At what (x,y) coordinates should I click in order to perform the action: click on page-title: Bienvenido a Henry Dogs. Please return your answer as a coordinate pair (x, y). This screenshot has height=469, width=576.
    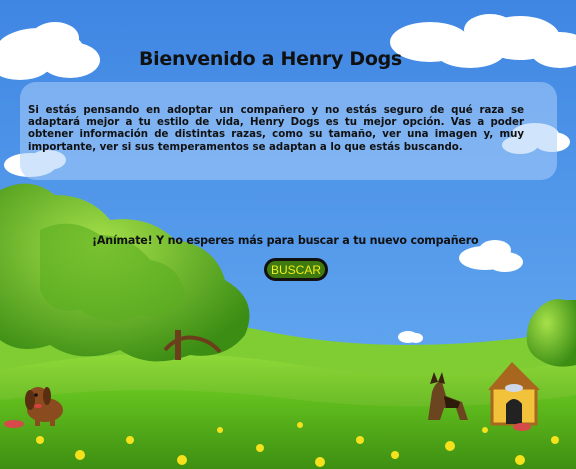
    Looking at the image, I should click on (270, 59).